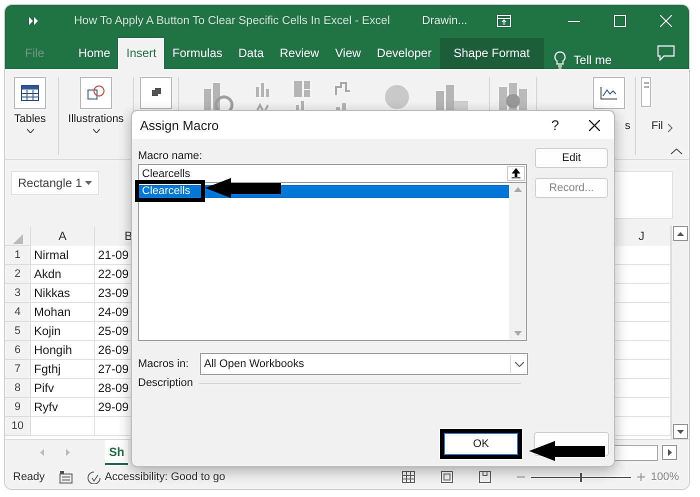  Describe the element at coordinates (18, 256) in the screenshot. I see `row-header: 1` at that location.